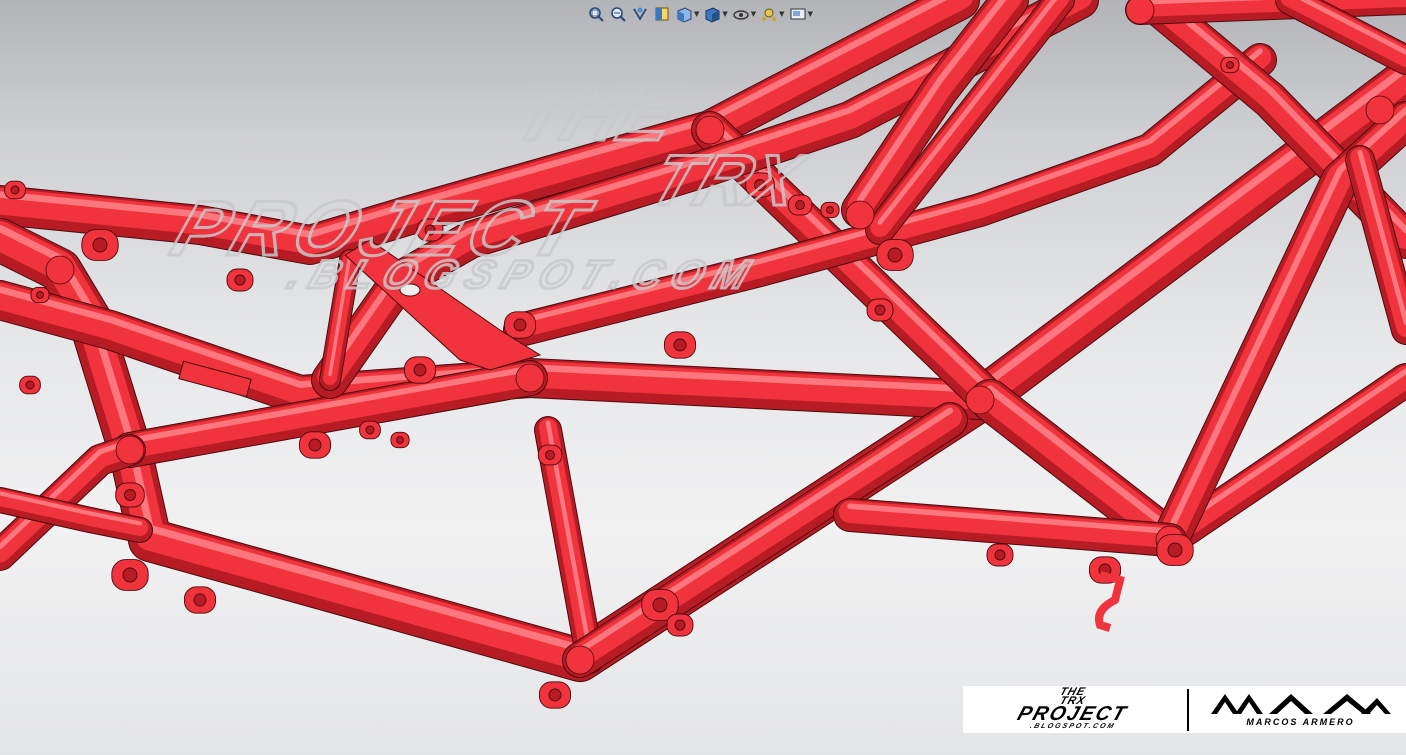 The height and width of the screenshot is (755, 1406). What do you see at coordinates (769, 15) in the screenshot?
I see `edit-appearance-icon` at bounding box center [769, 15].